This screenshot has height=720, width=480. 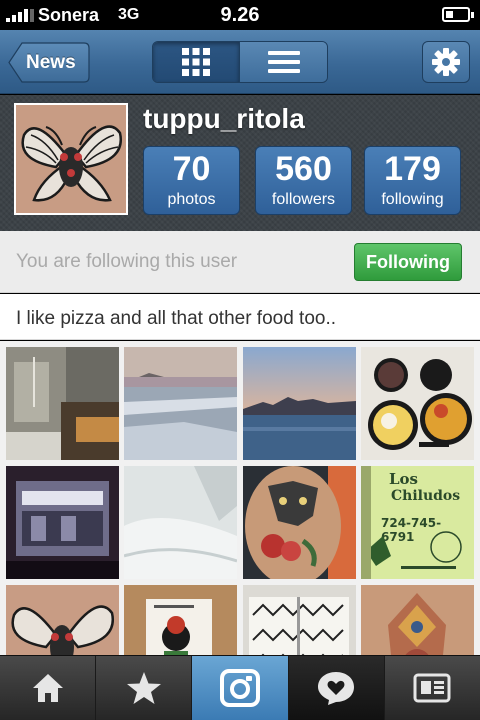 I want to click on clock: 9.26, so click(x=240, y=15).